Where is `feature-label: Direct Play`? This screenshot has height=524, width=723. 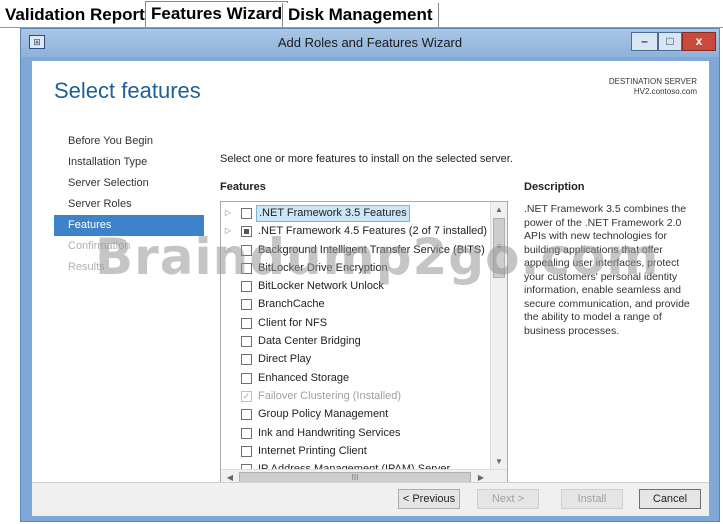
feature-label: Direct Play is located at coordinates (285, 359).